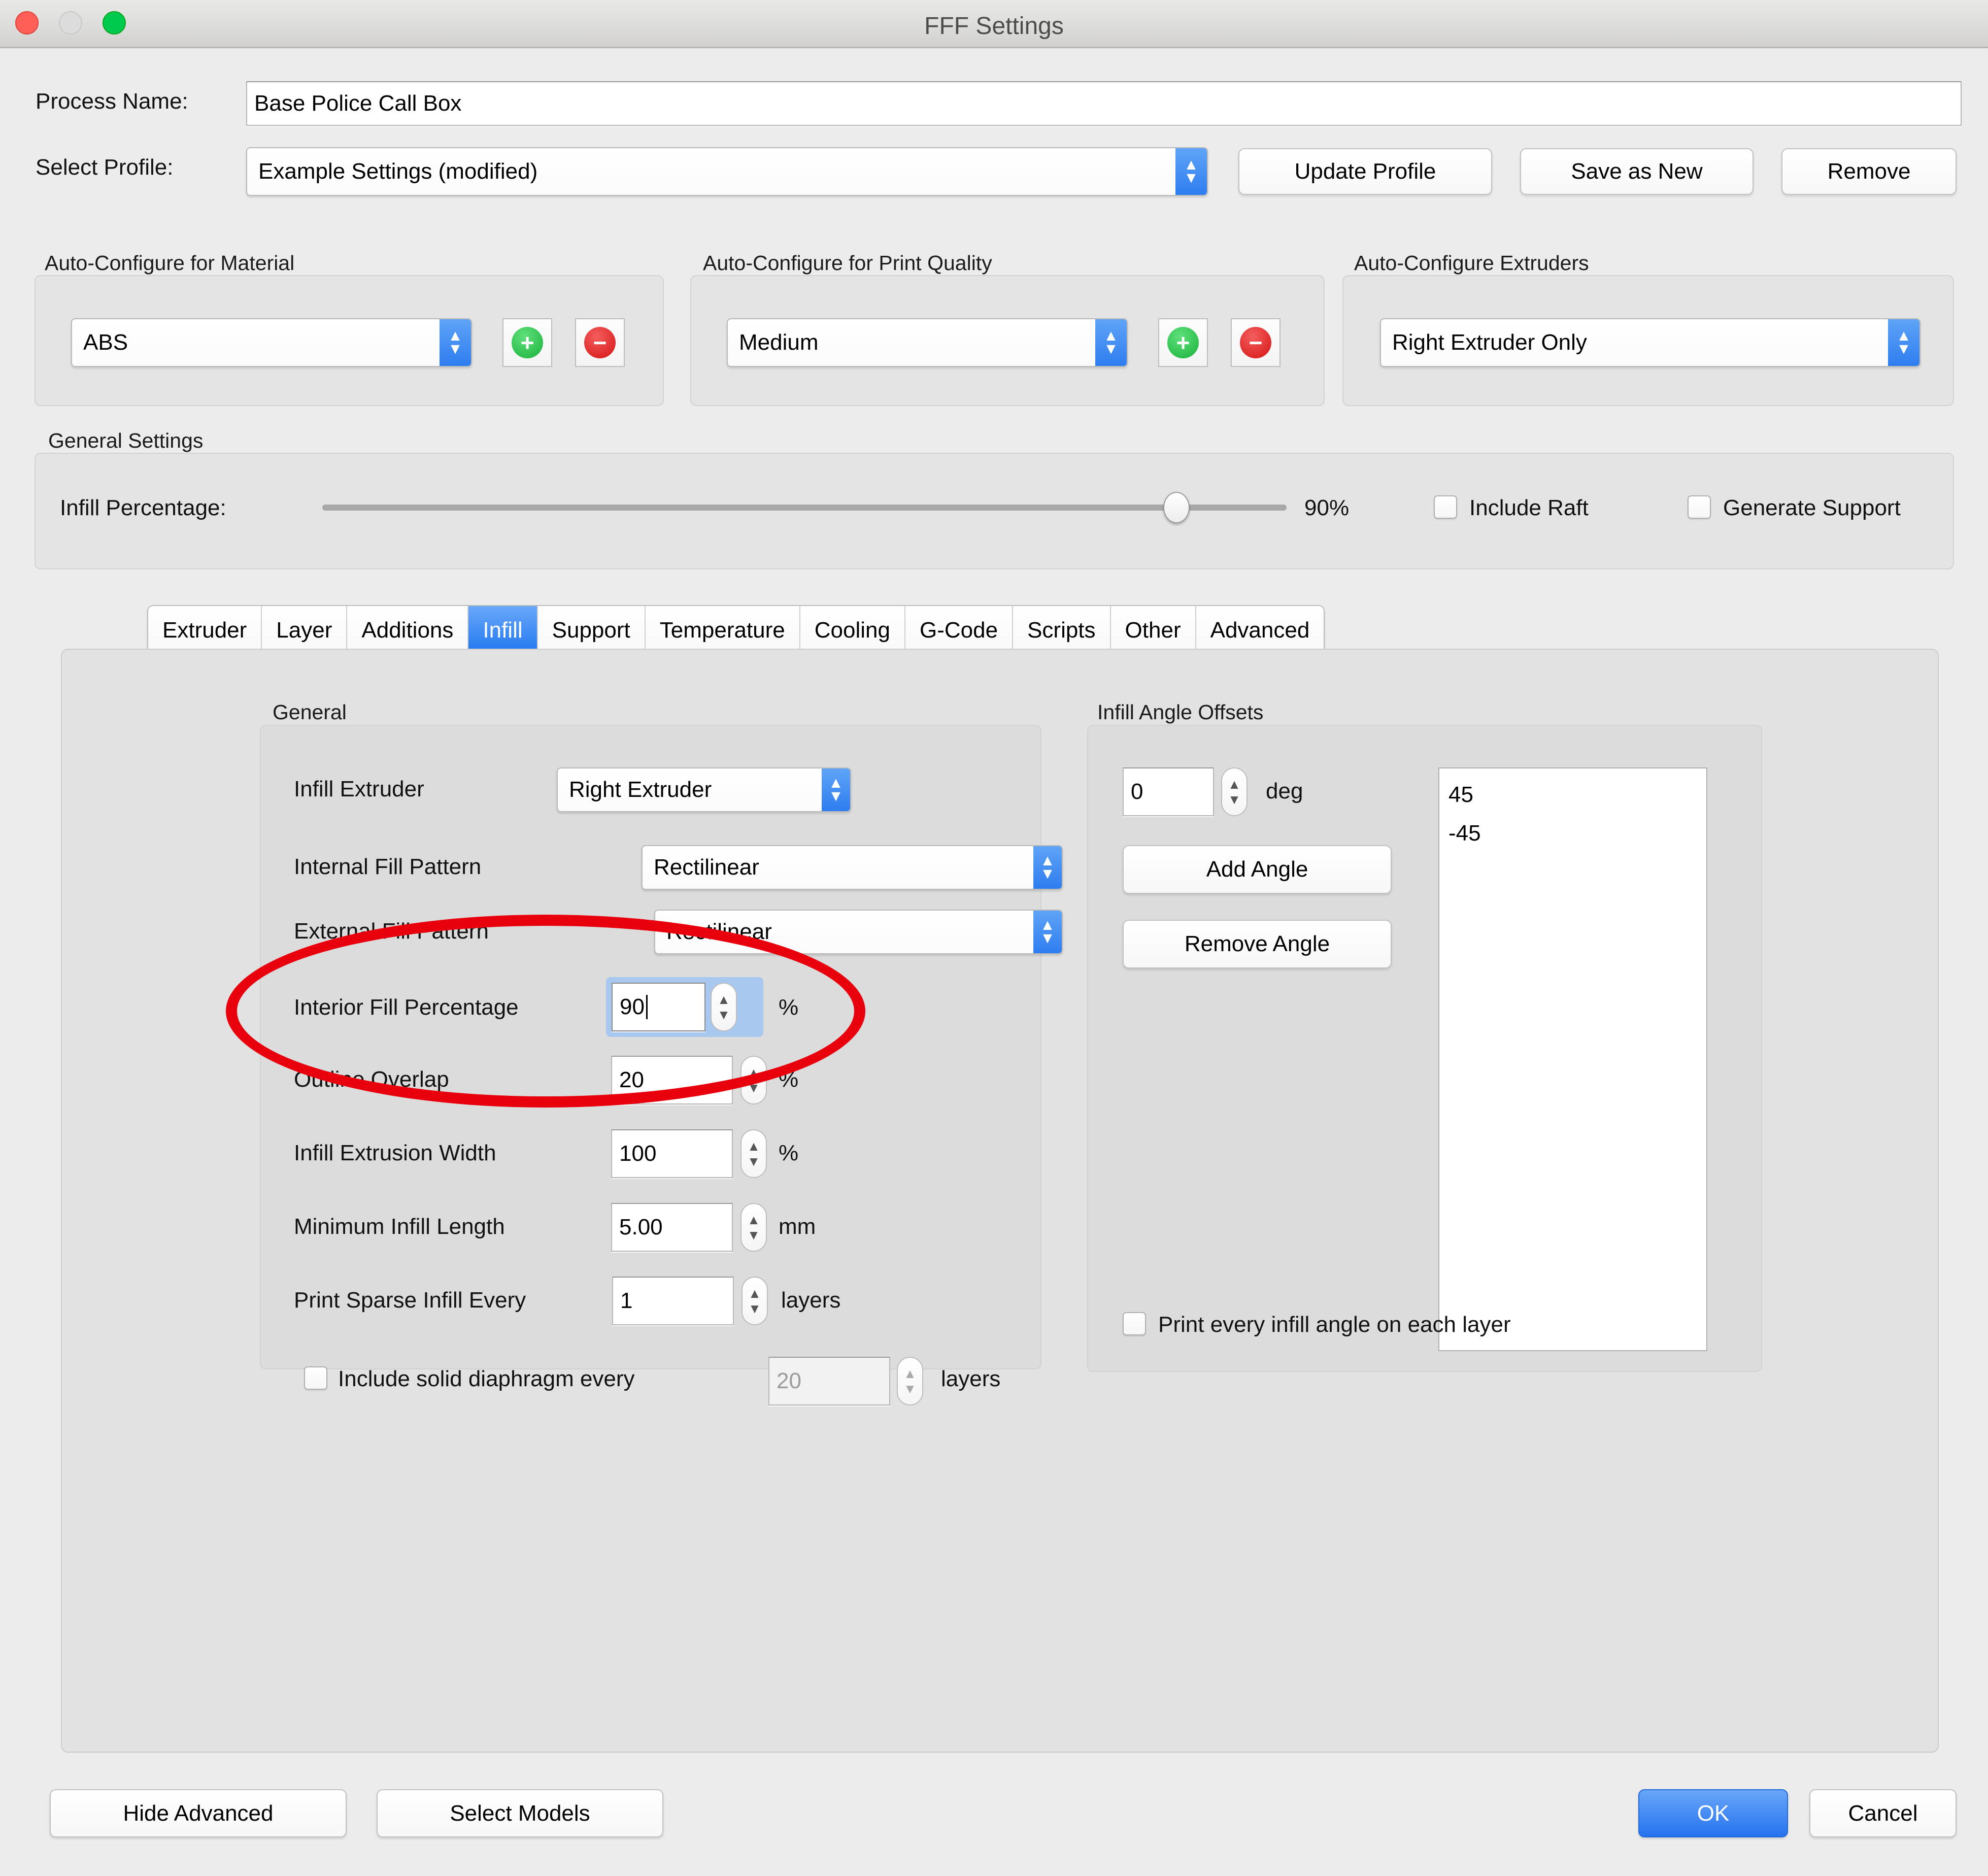 This screenshot has height=1876, width=1988. What do you see at coordinates (271, 342) in the screenshot?
I see `material-dropdown: ABS ▲ ▼` at bounding box center [271, 342].